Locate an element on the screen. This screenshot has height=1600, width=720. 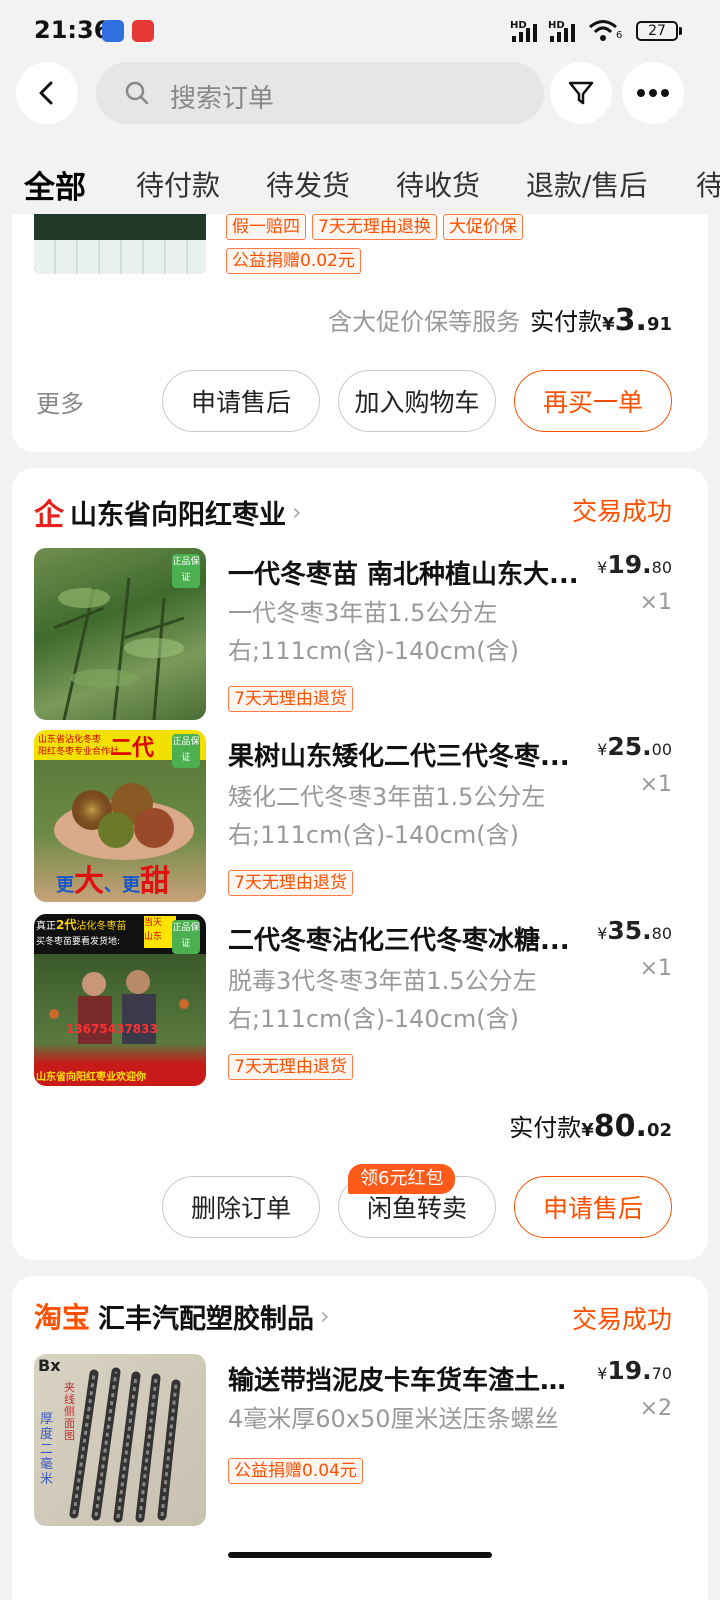
product-price: ¥35.80 is located at coordinates (634, 930).